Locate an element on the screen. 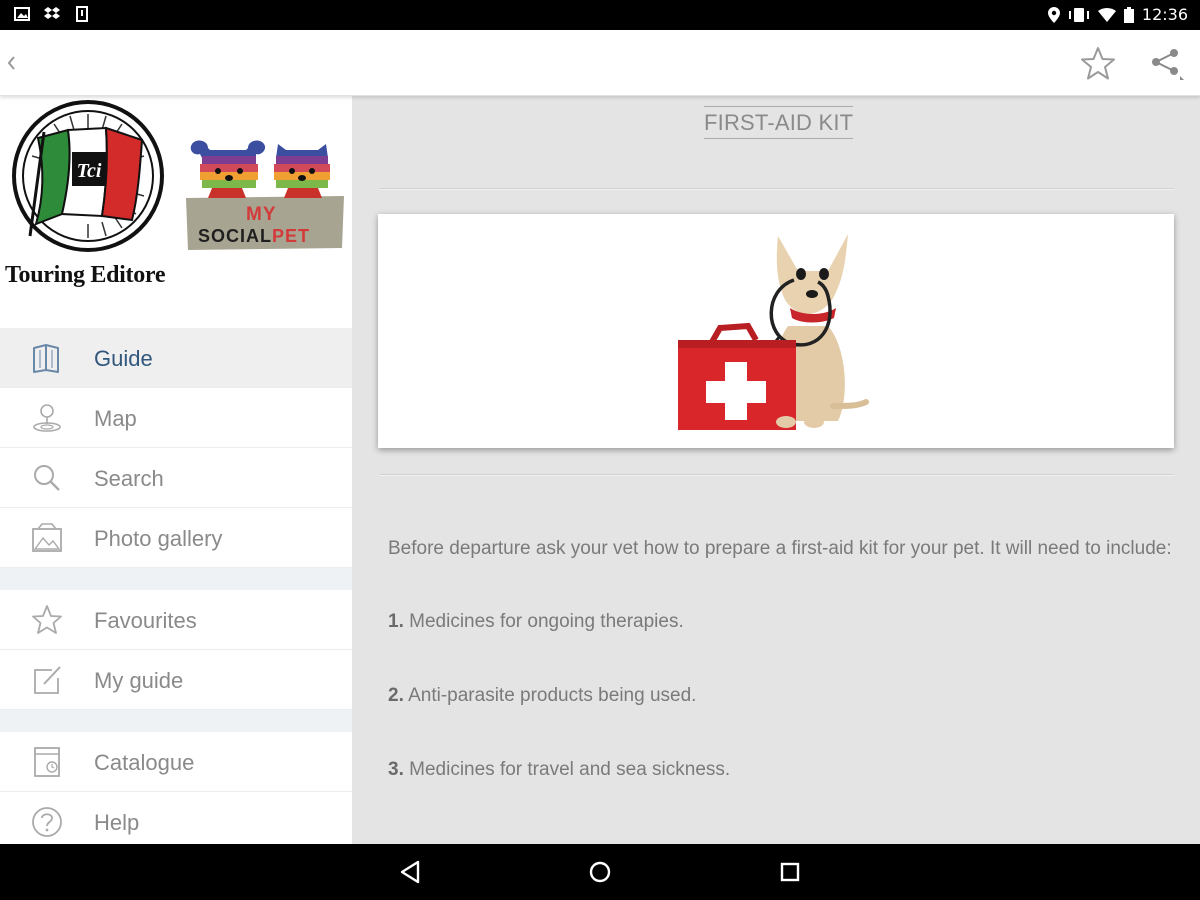  star-icon is located at coordinates (47, 619).